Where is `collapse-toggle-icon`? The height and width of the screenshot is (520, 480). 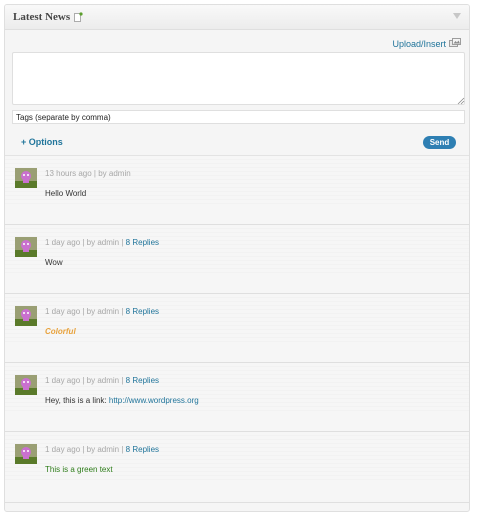
collapse-toggle-icon is located at coordinates (457, 16).